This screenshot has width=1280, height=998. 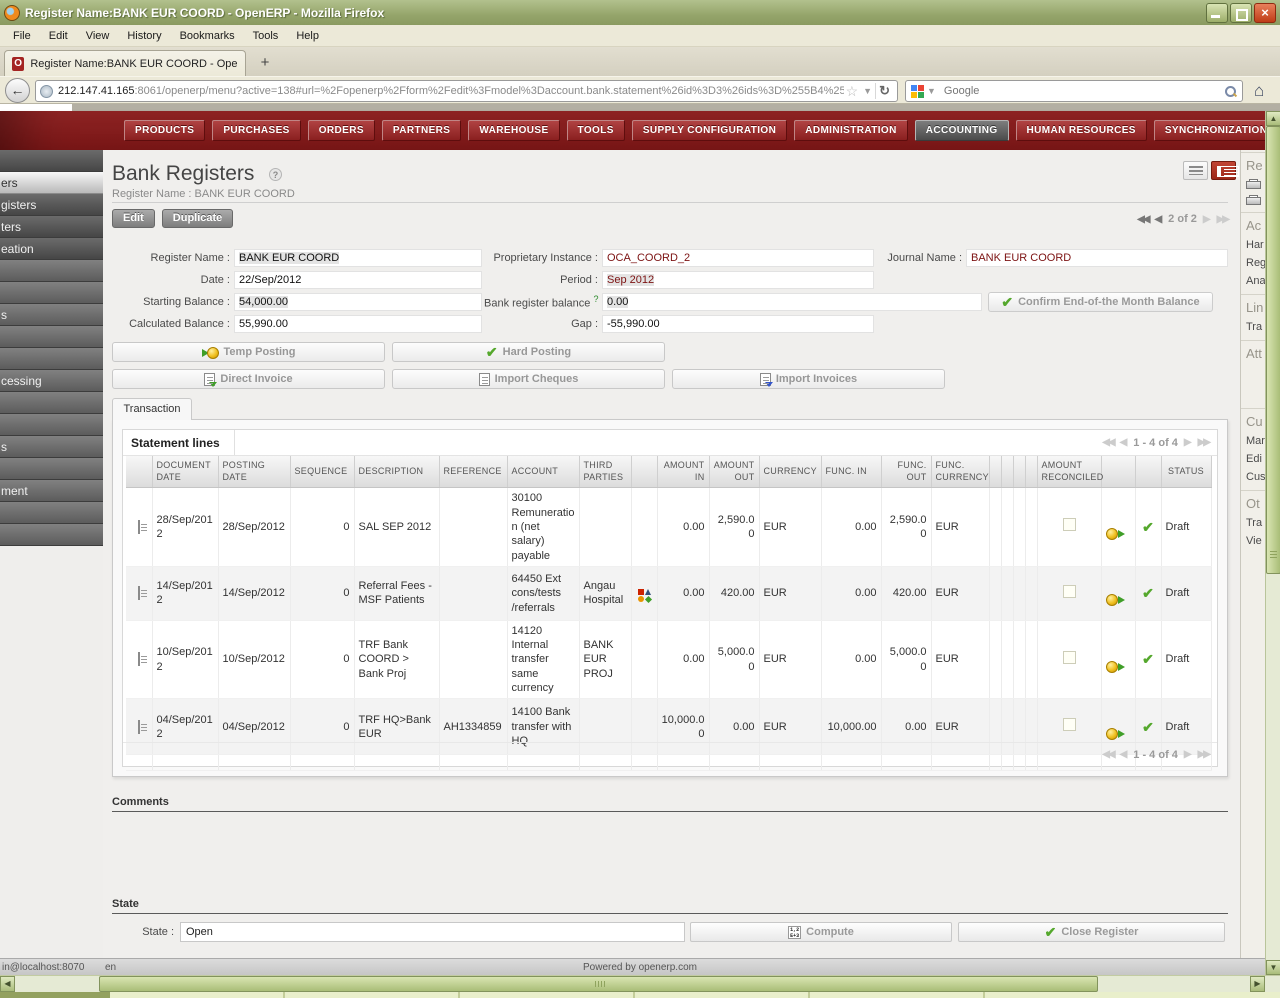 I want to click on temp-posting-button: Temp Posting, so click(x=248, y=352).